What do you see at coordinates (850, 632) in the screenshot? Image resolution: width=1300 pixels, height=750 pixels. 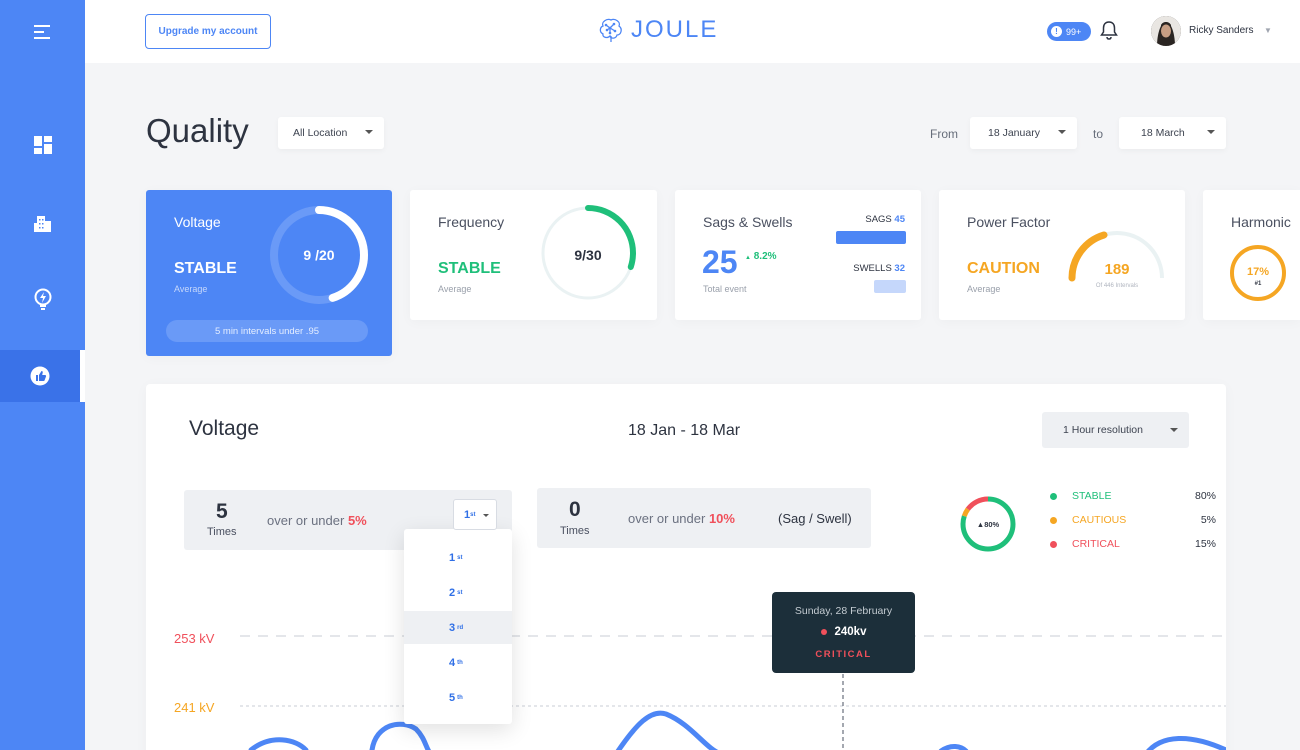 I see `tooltip-value-text: 240kv` at bounding box center [850, 632].